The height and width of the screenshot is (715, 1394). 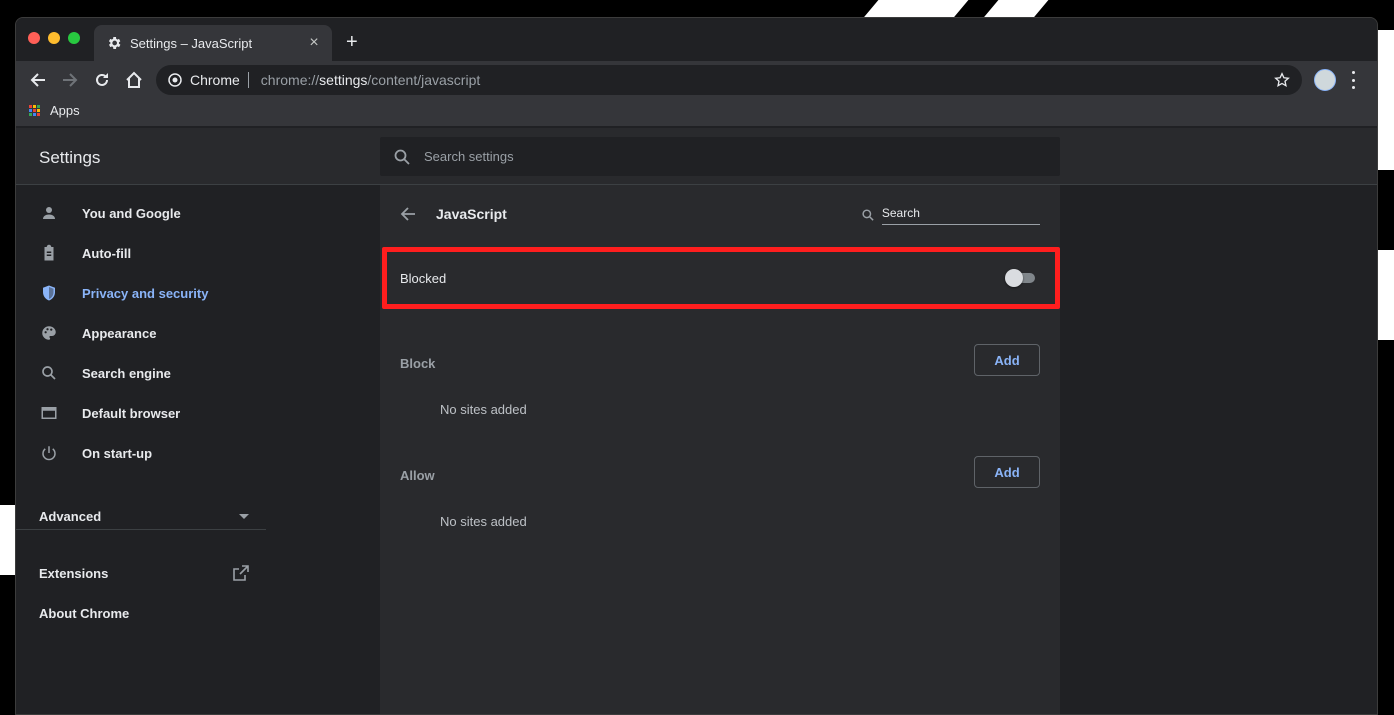 I want to click on blocked-setting-row: Blocked, so click(x=721, y=278).